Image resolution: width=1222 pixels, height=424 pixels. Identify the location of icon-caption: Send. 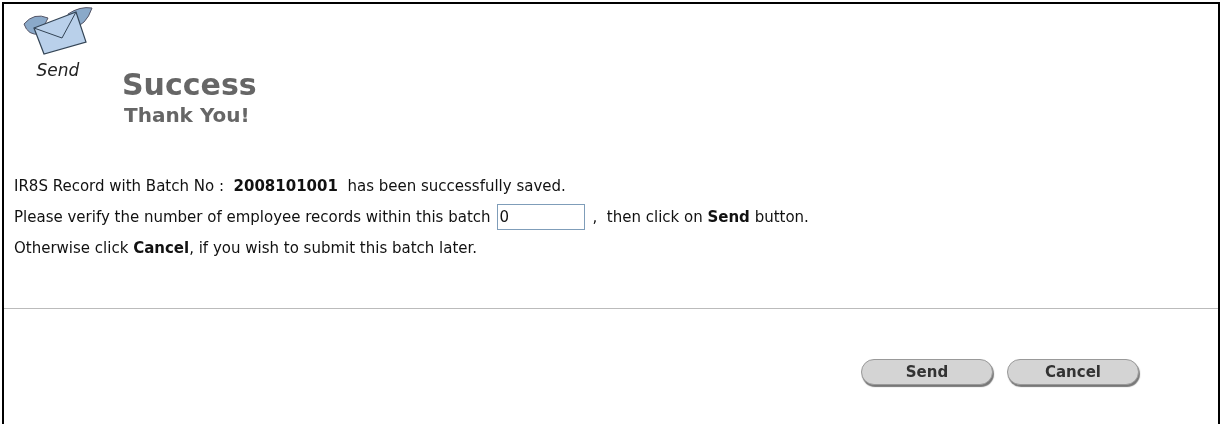
(58, 70).